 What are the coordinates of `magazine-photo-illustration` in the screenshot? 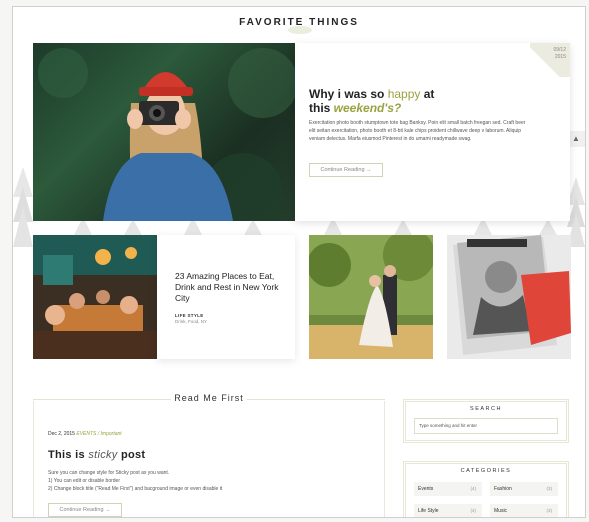 It's located at (509, 297).